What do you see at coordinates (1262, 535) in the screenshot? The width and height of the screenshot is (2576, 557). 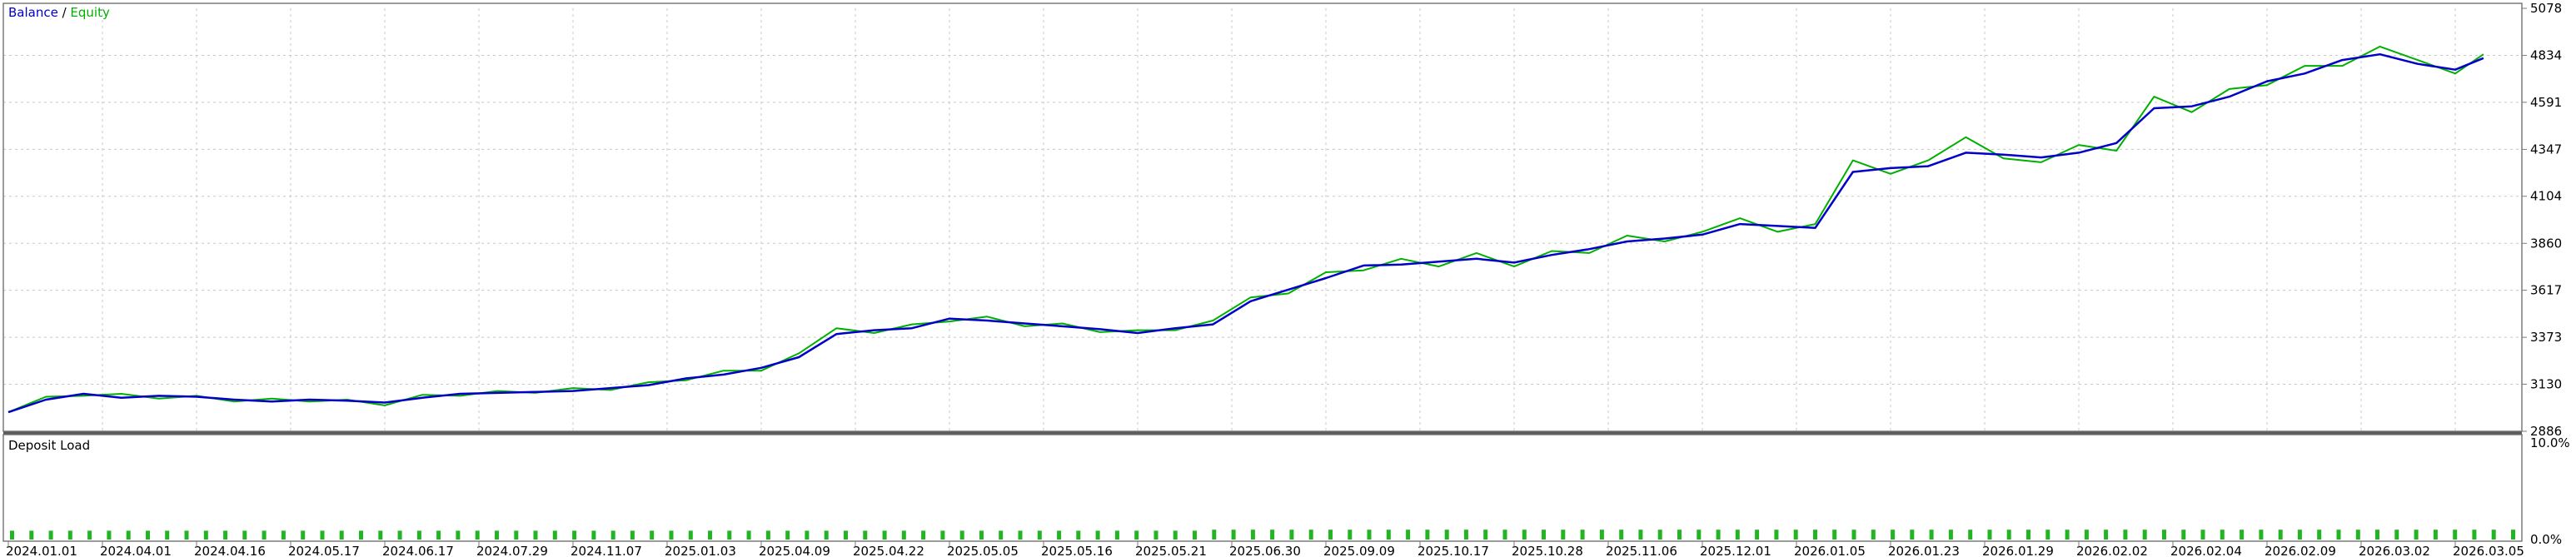 I see `deposit-load-bars` at bounding box center [1262, 535].